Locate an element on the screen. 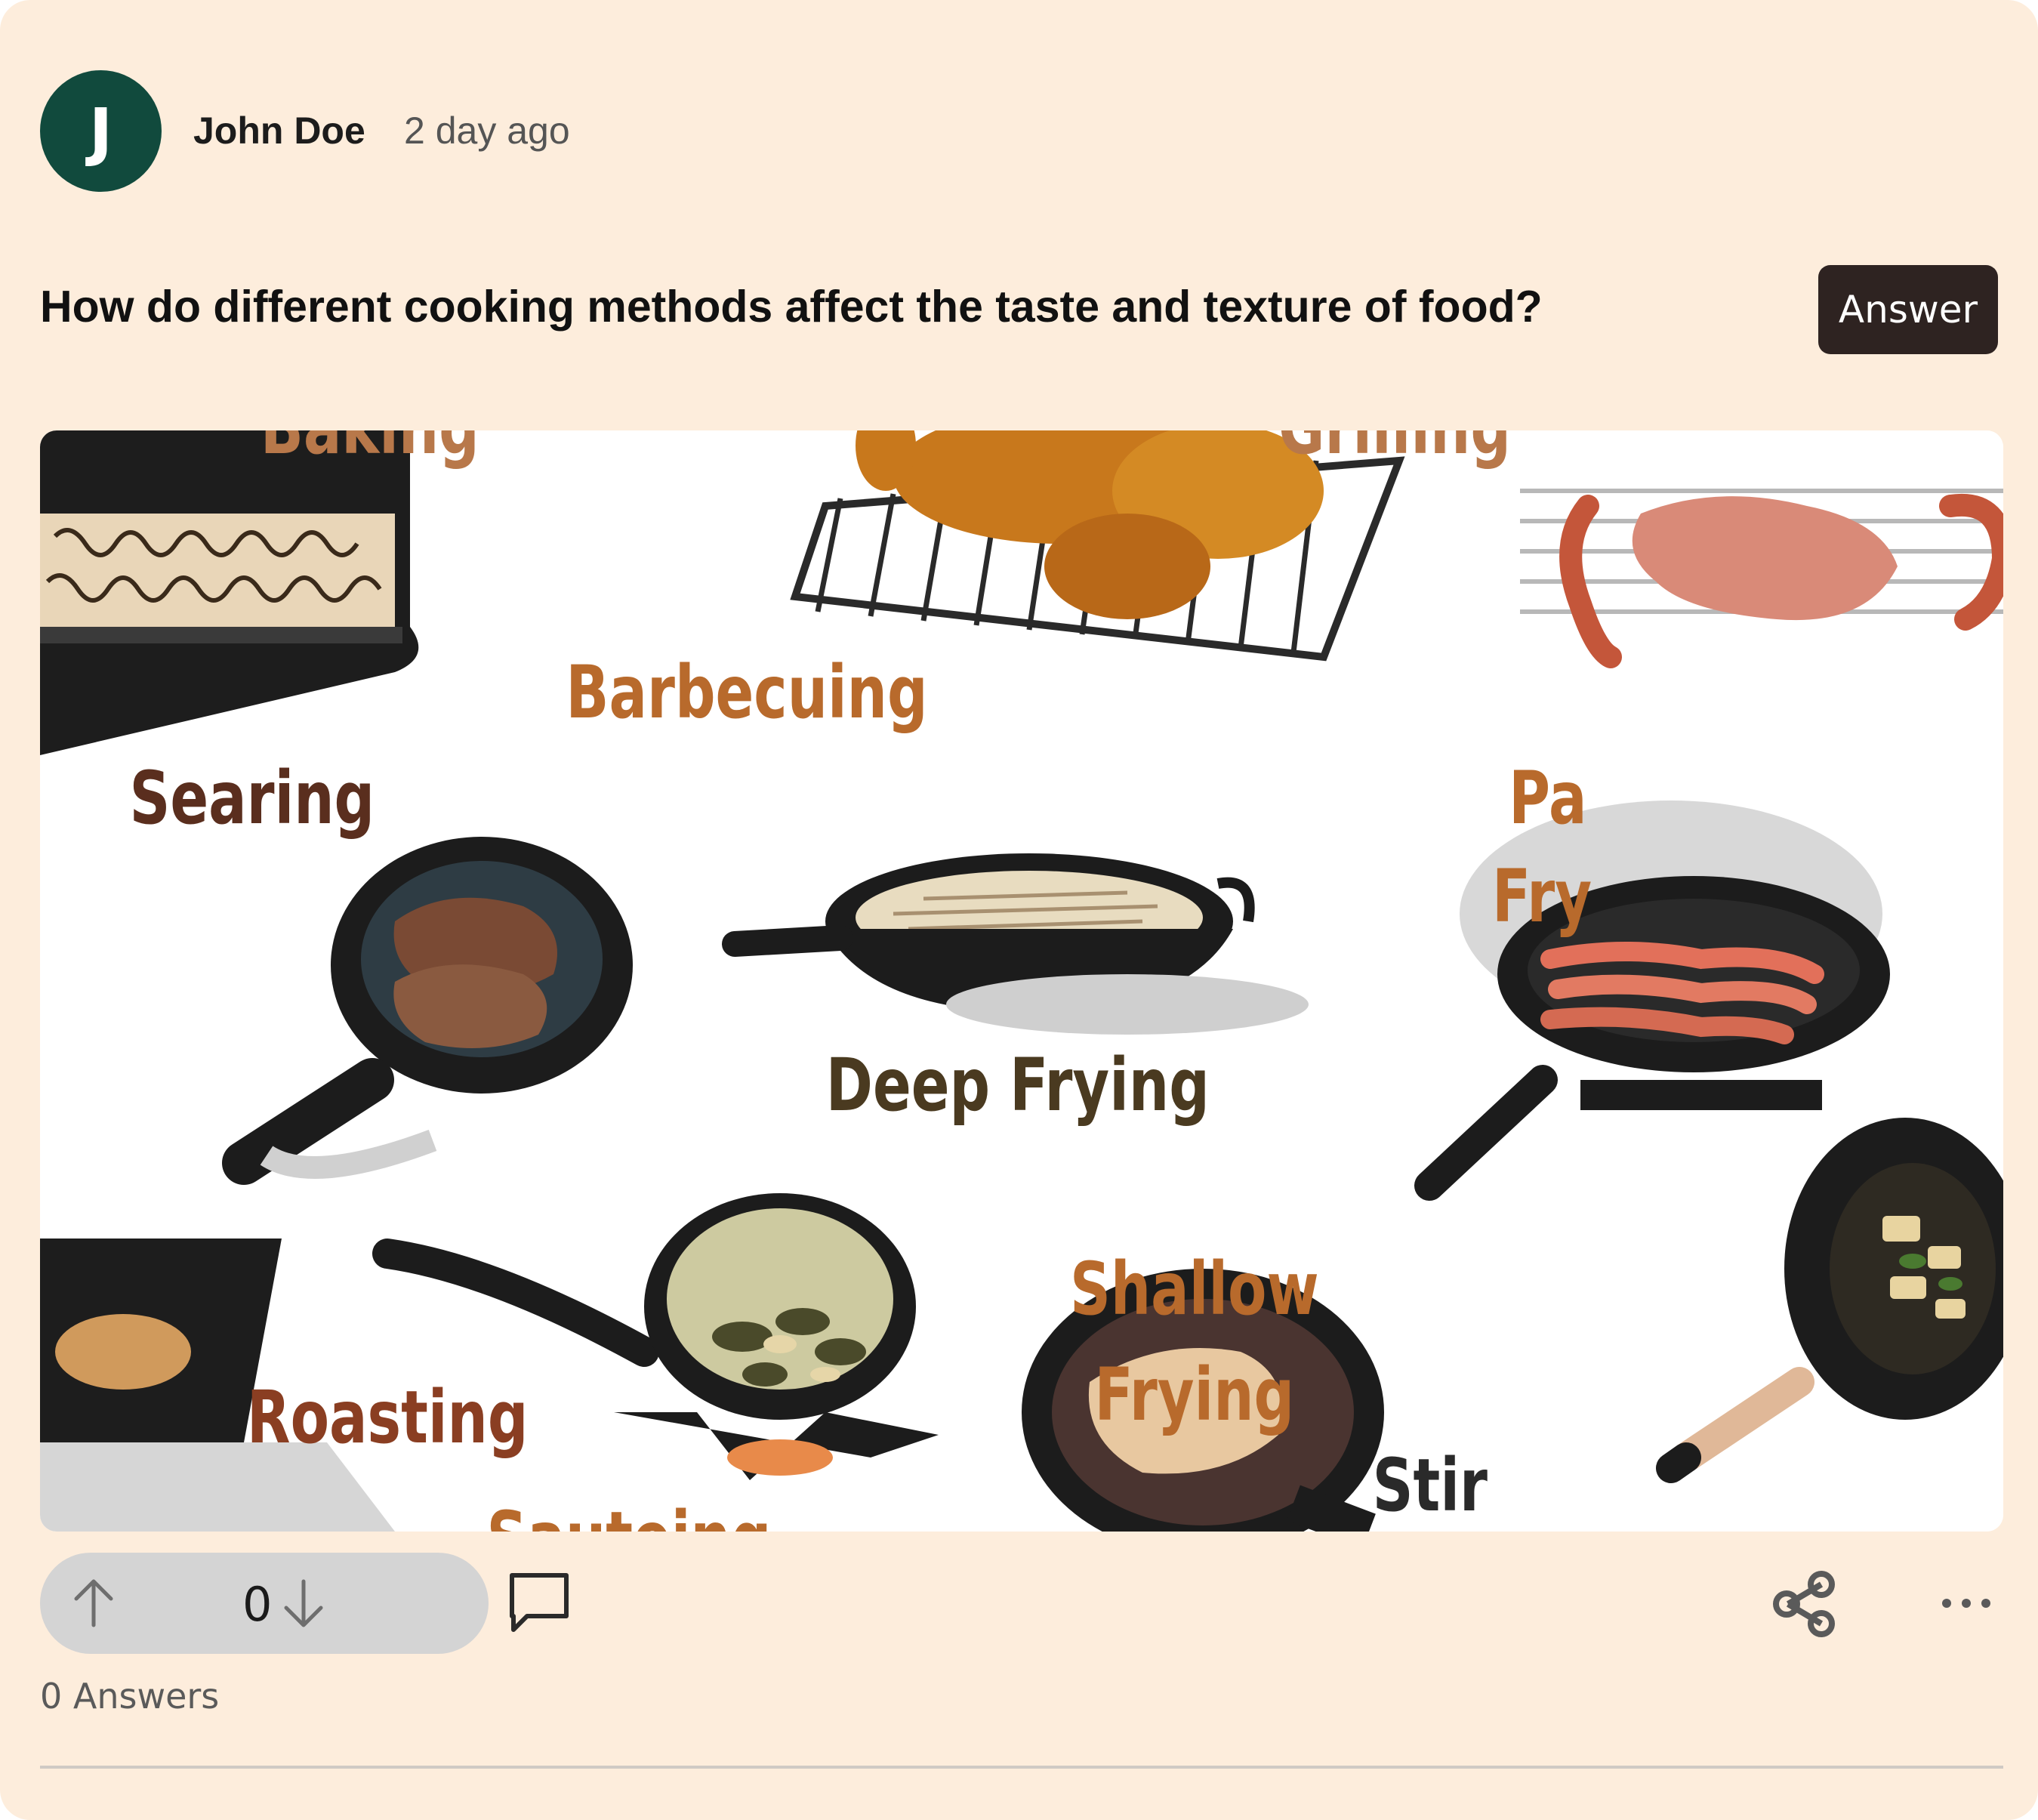 The width and height of the screenshot is (2038, 1820). avatar-initial: J is located at coordinates (100, 131).